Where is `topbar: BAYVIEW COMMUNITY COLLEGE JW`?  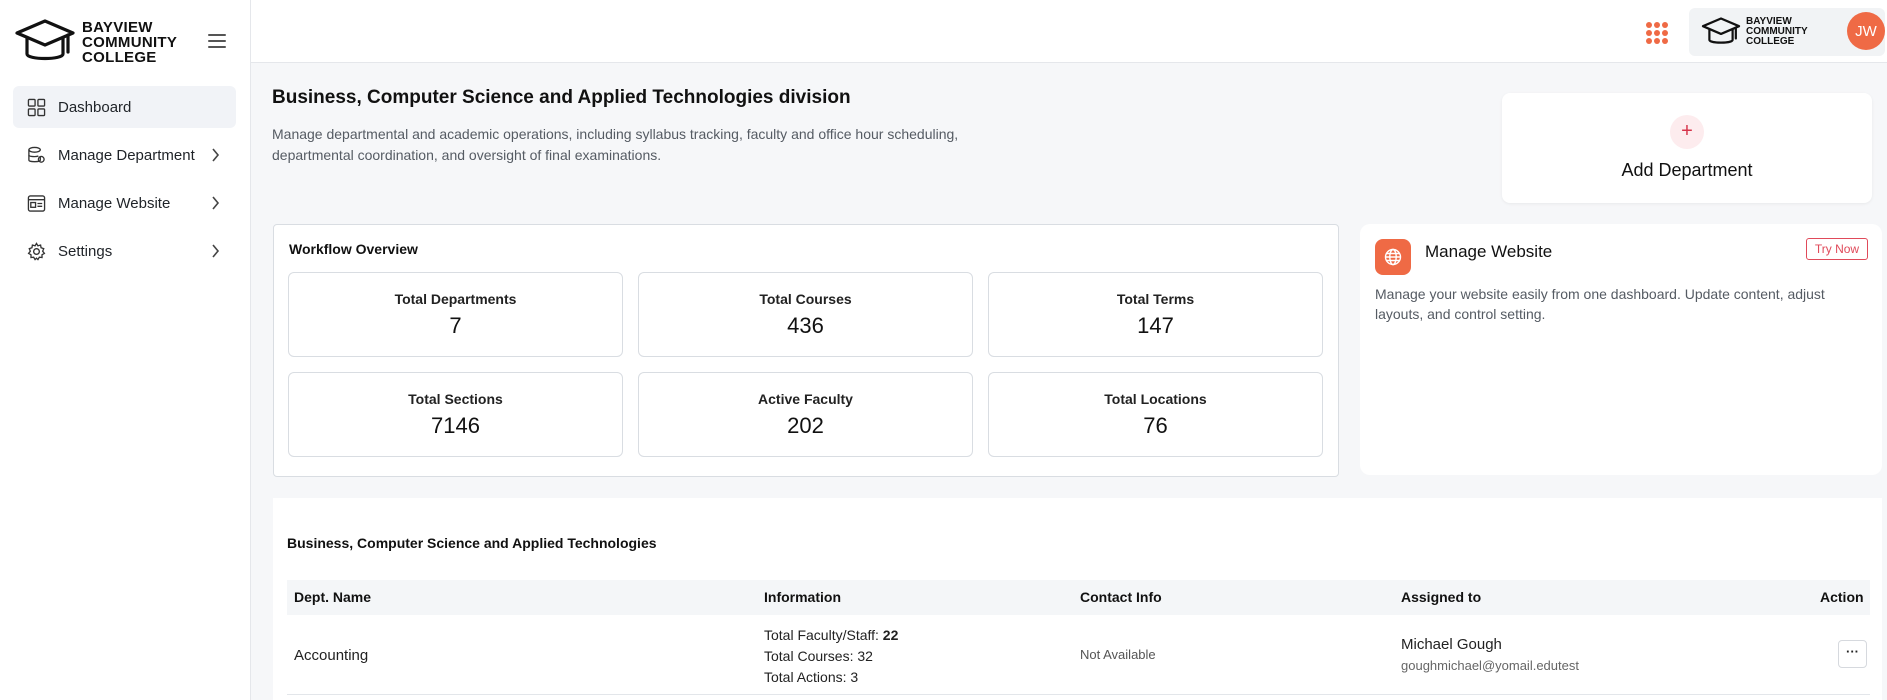
topbar: BAYVIEW COMMUNITY COLLEGE JW is located at coordinates (1069, 31).